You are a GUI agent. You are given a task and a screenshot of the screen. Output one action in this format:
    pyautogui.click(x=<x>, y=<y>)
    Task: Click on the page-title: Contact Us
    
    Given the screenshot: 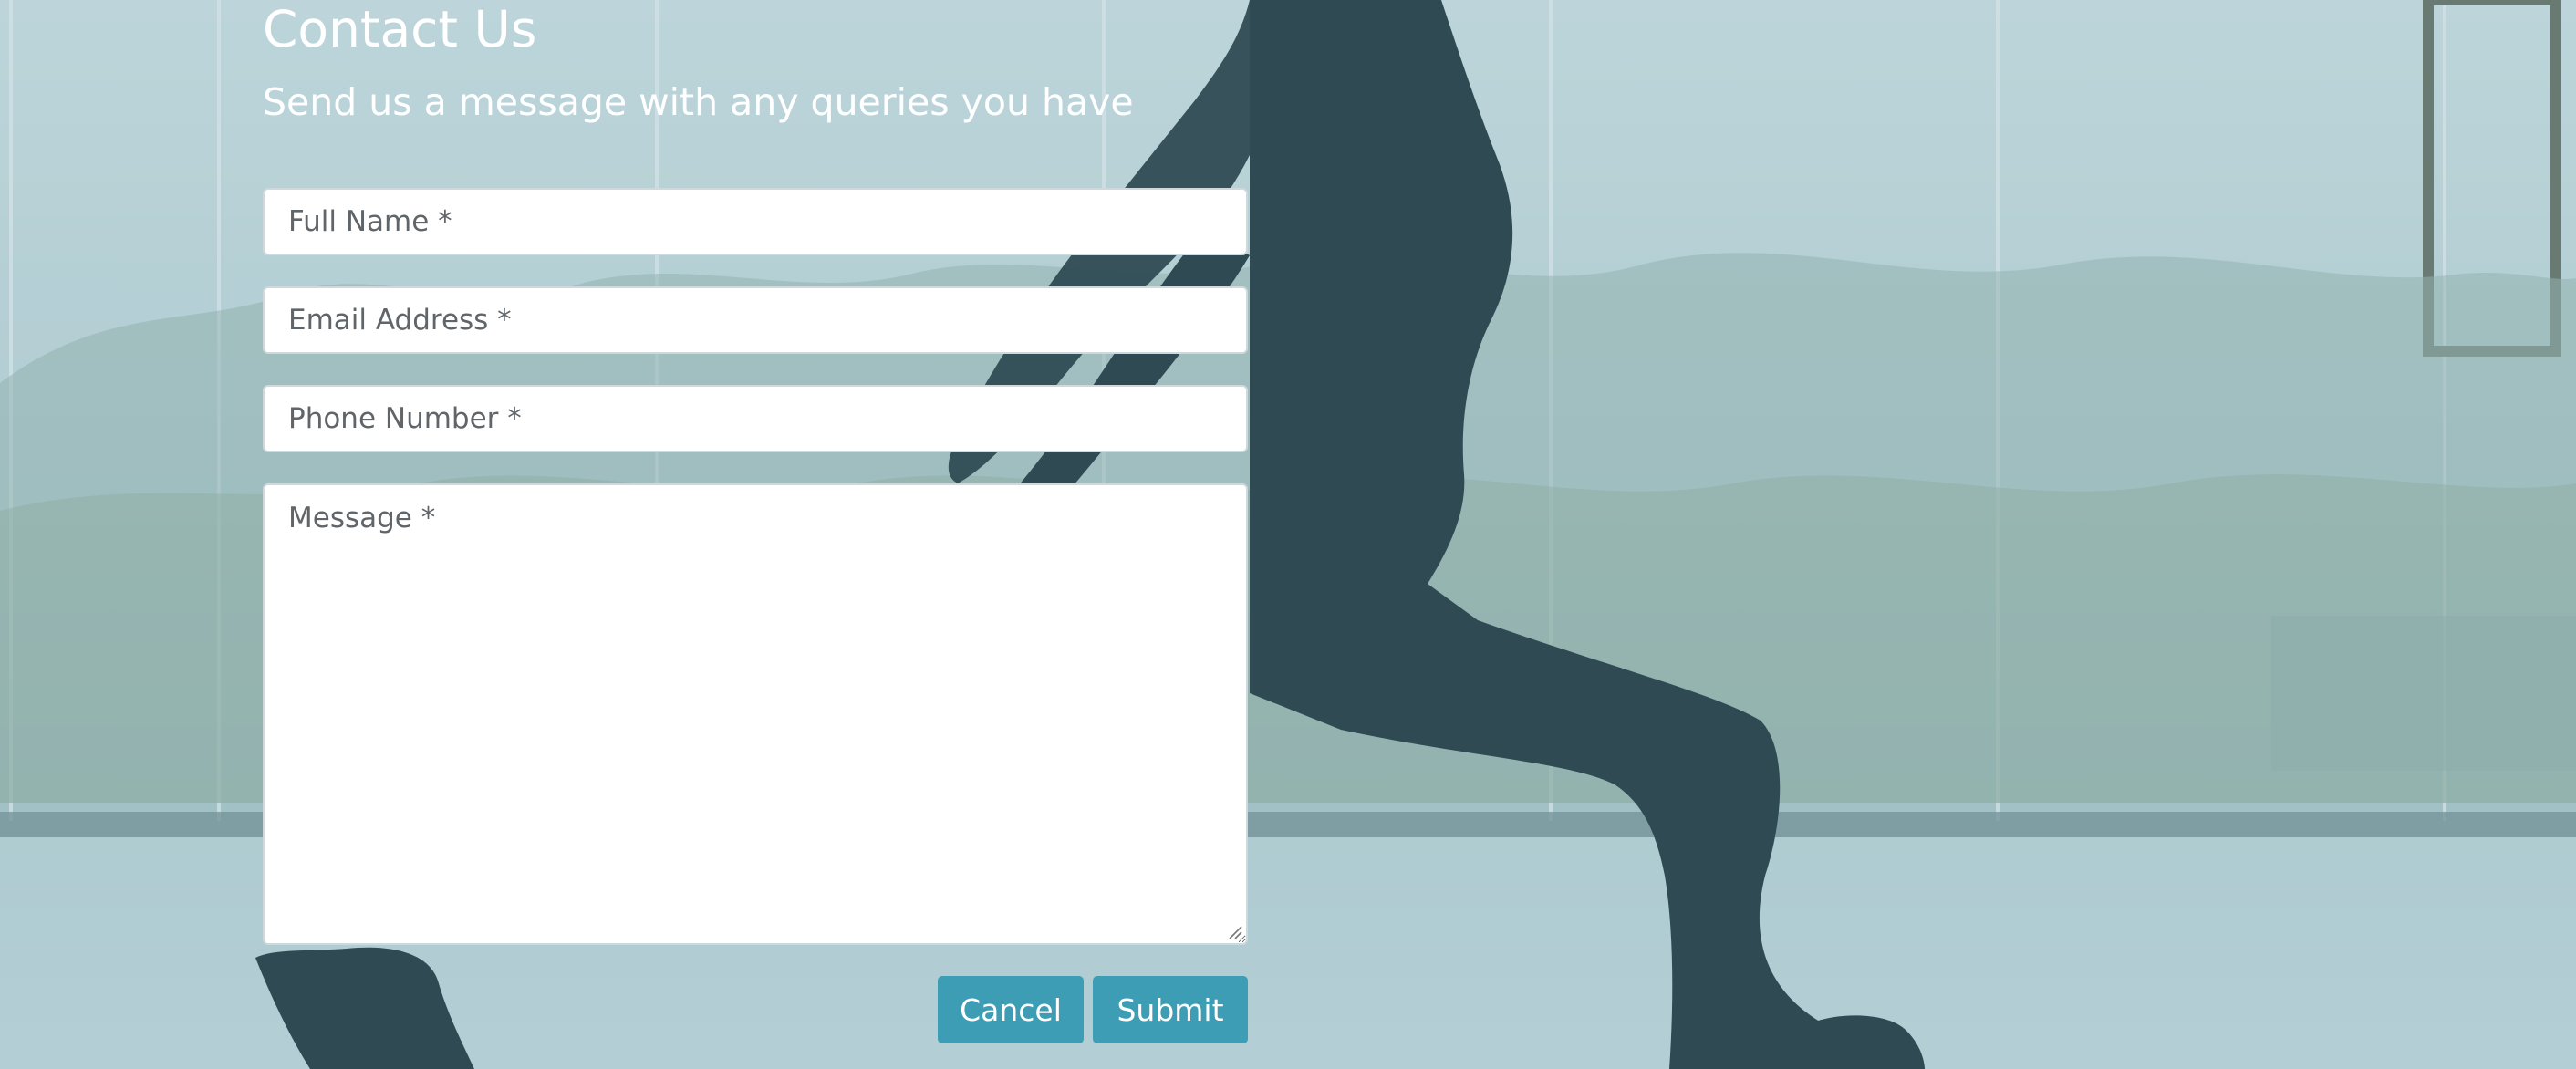 What is the action you would take?
    pyautogui.click(x=400, y=29)
    